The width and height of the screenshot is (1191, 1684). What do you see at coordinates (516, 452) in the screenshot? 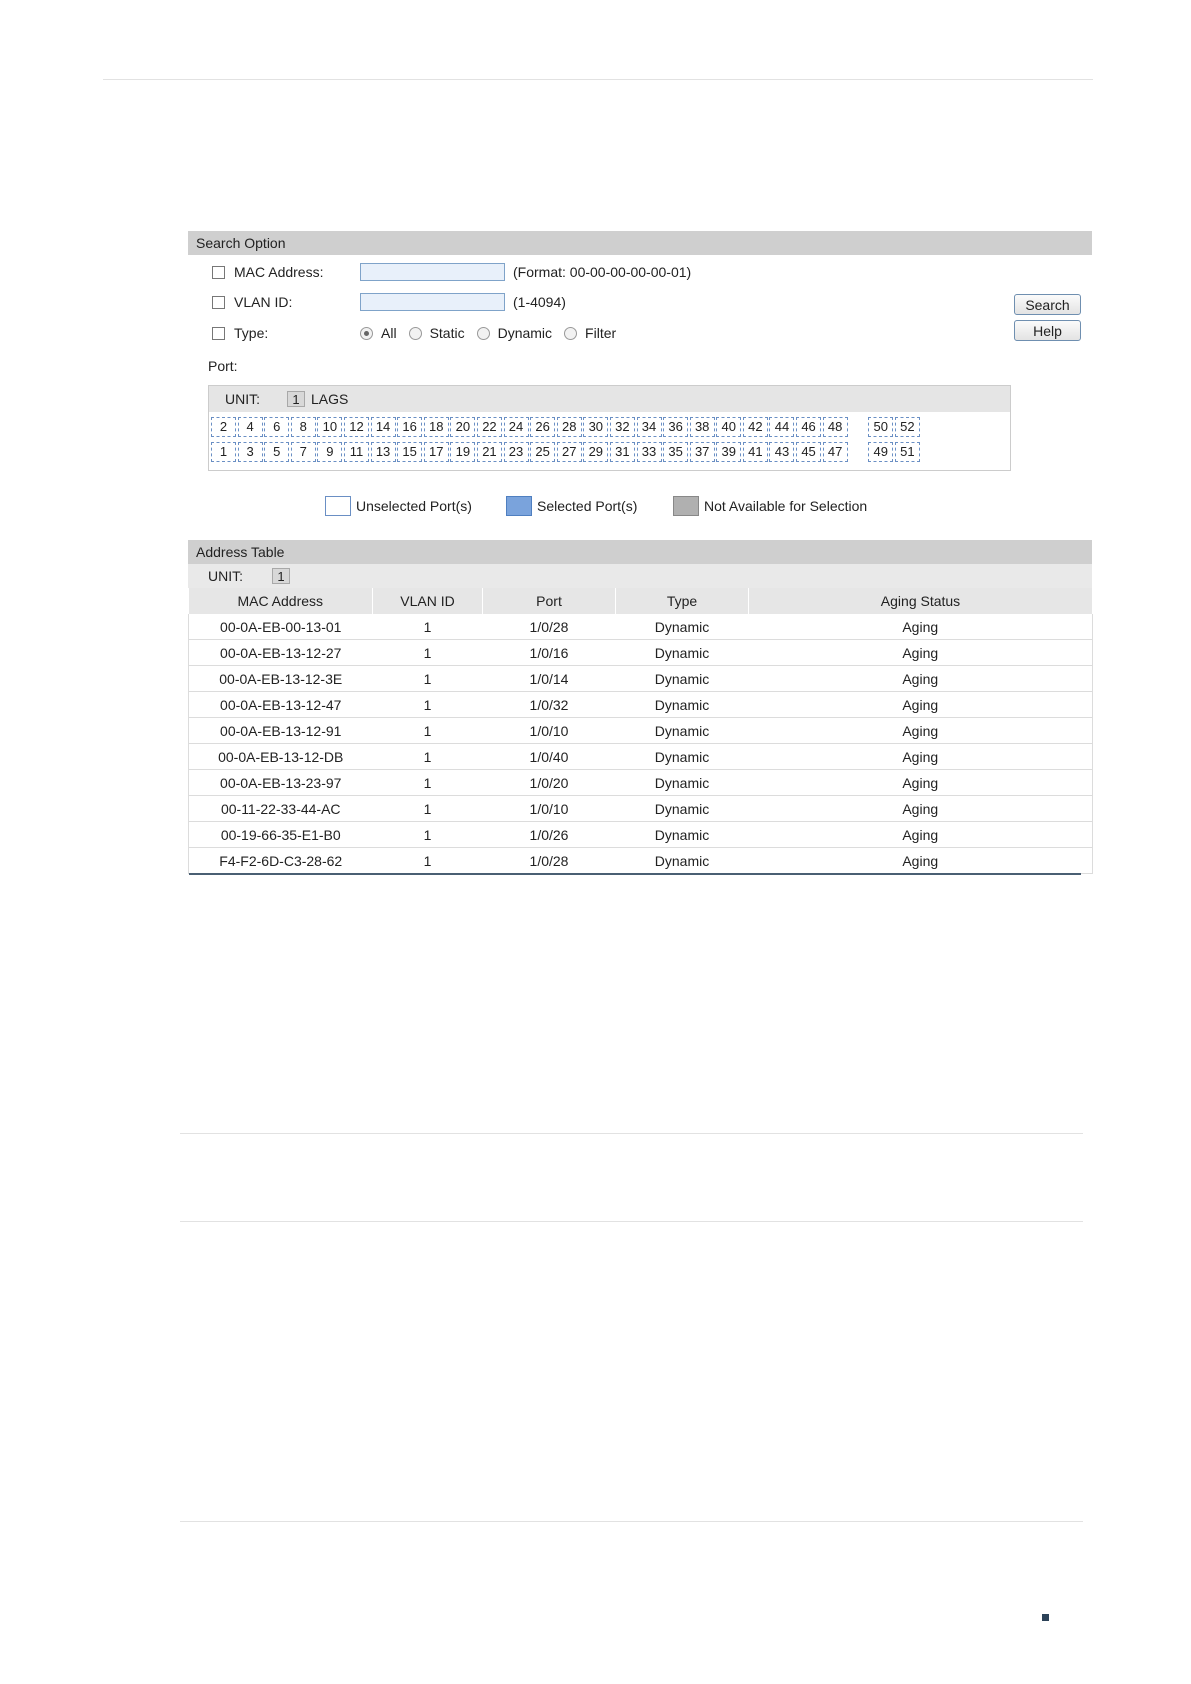
I see `port-23: 23` at bounding box center [516, 452].